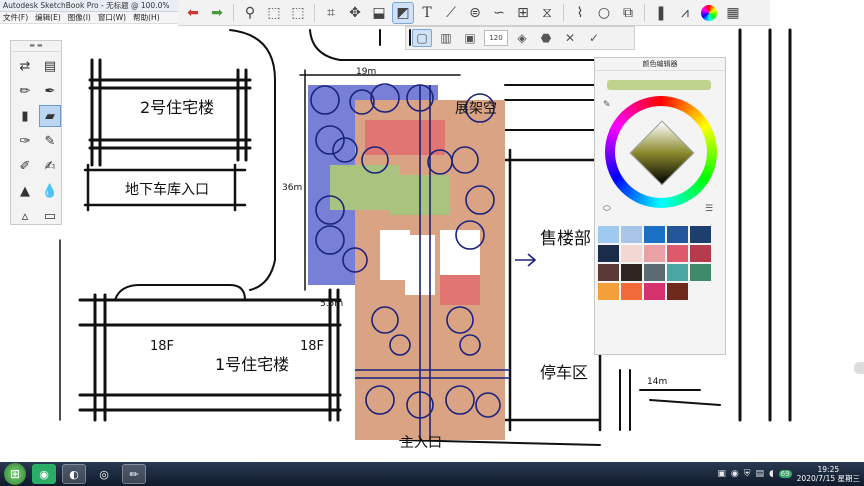  Describe the element at coordinates (709, 209) in the screenshot. I see `sliders-icon: ☰` at that location.